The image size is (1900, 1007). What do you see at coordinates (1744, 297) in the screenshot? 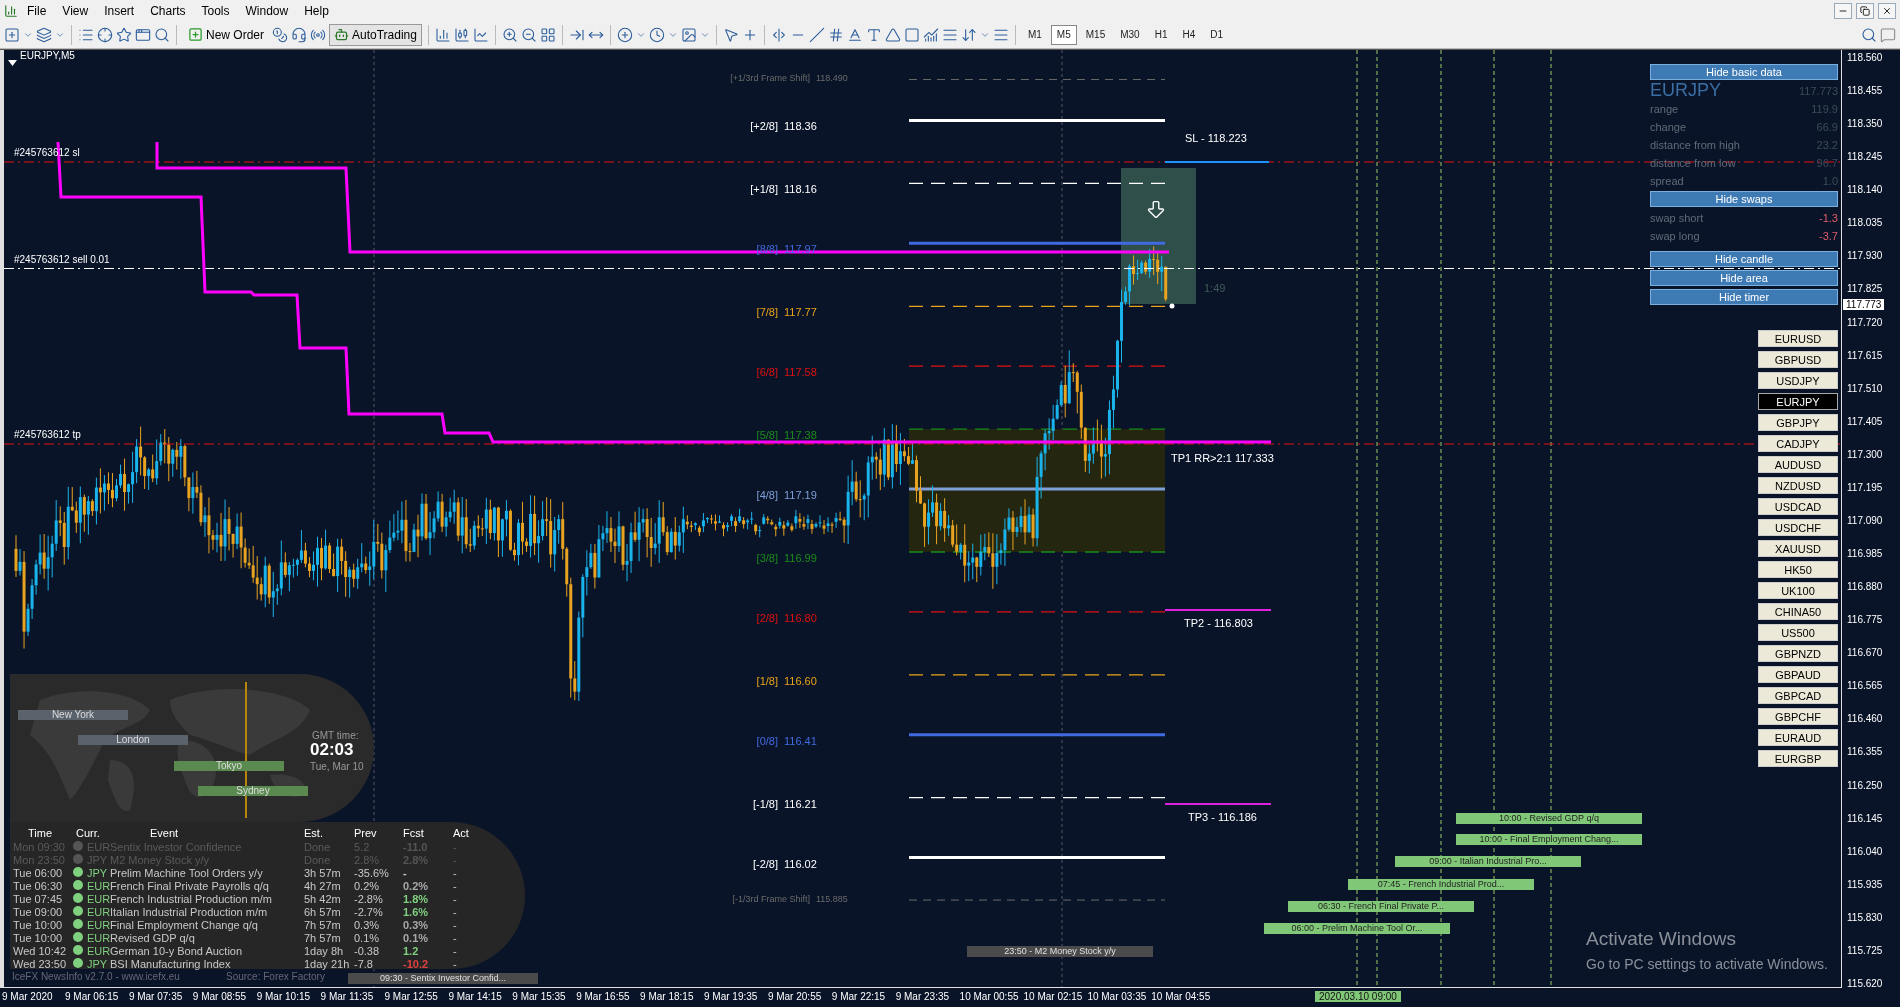
I see `panel-button: Hide timer` at bounding box center [1744, 297].